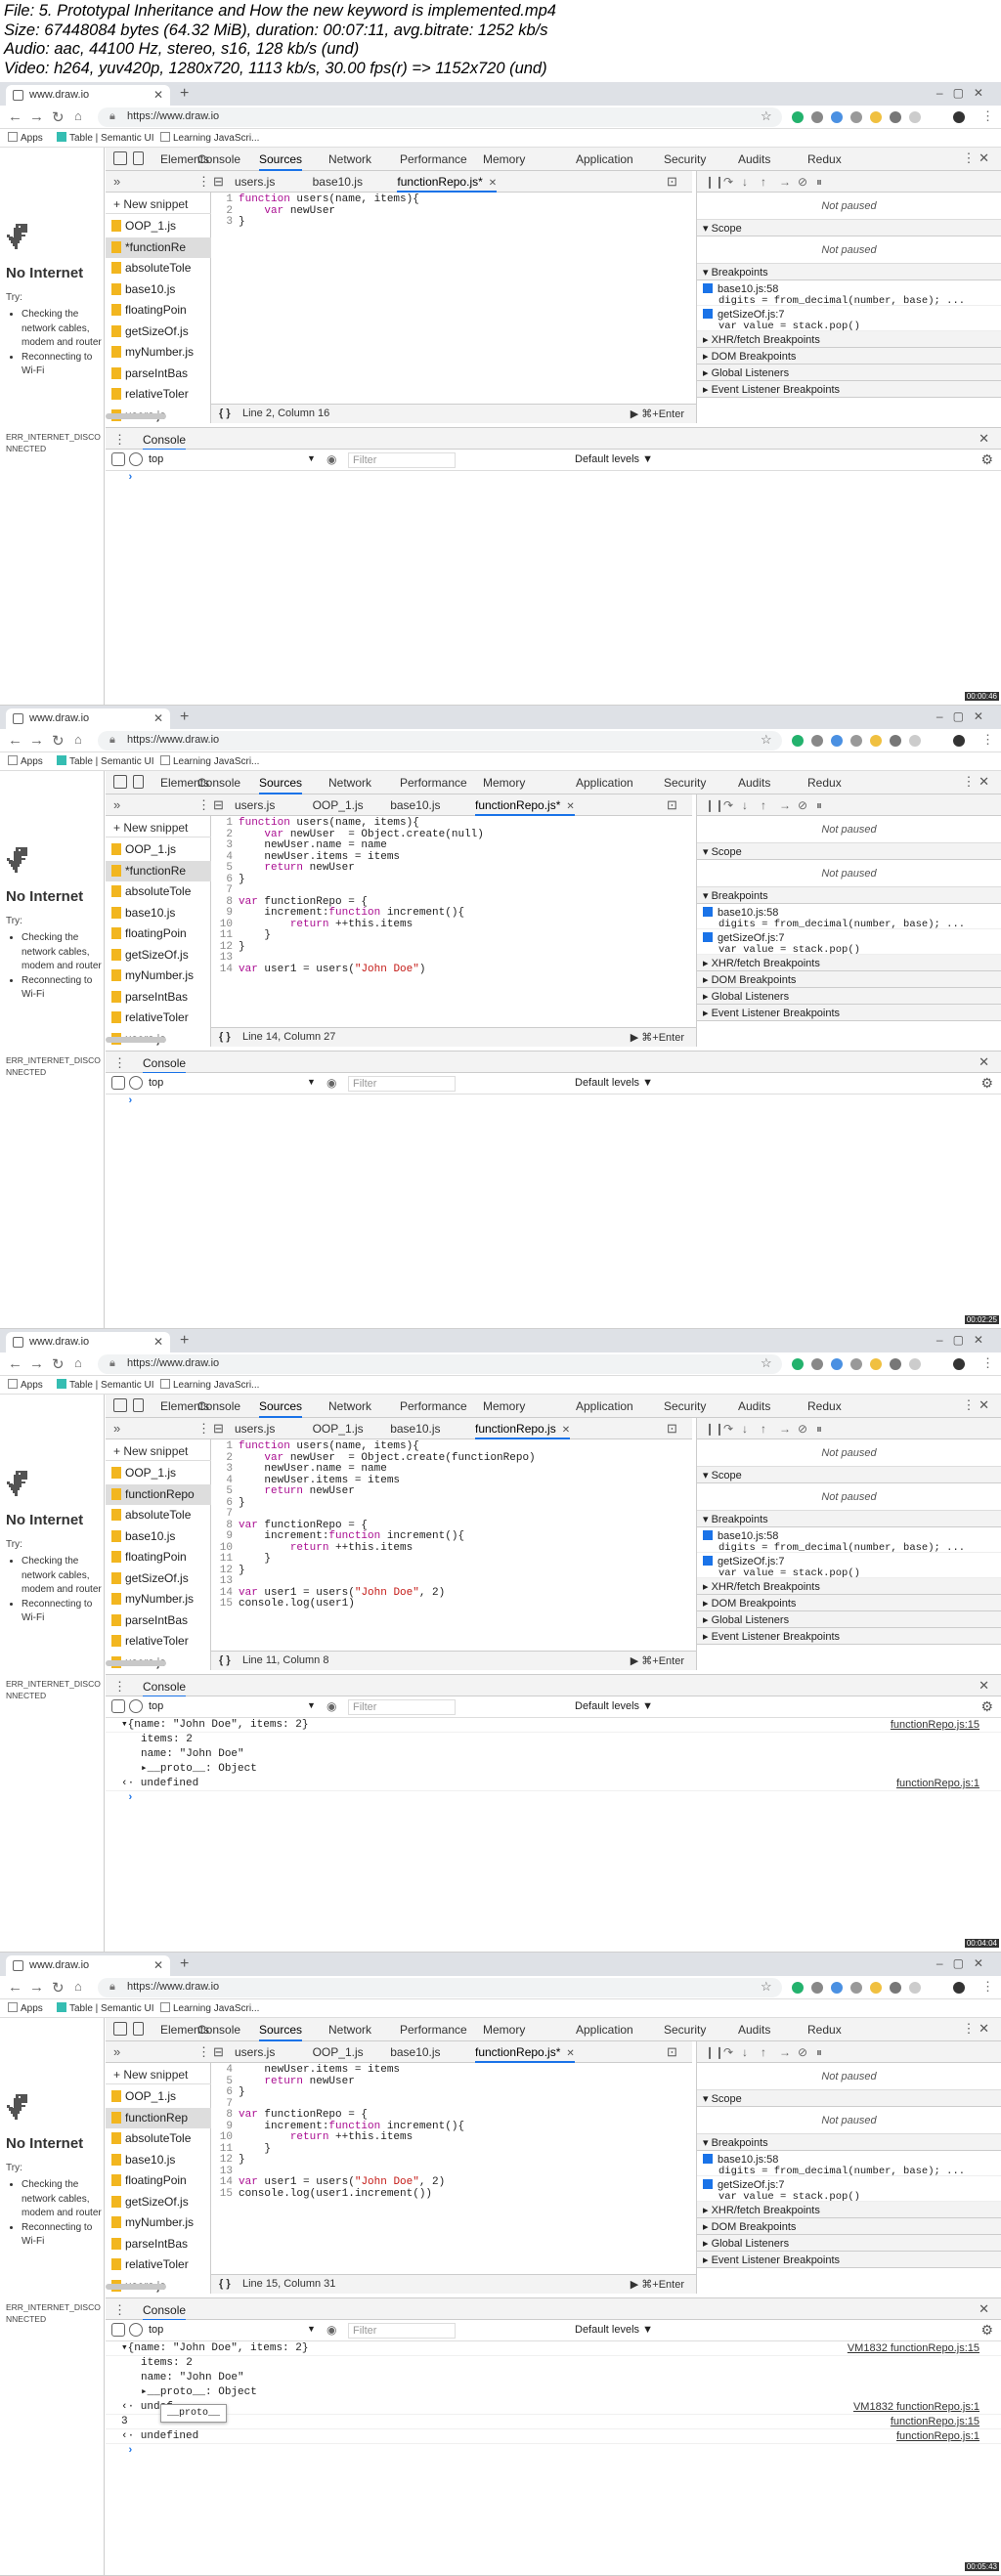 The image size is (1001, 2576). I want to click on navigator-file: absoluteTole, so click(158, 892).